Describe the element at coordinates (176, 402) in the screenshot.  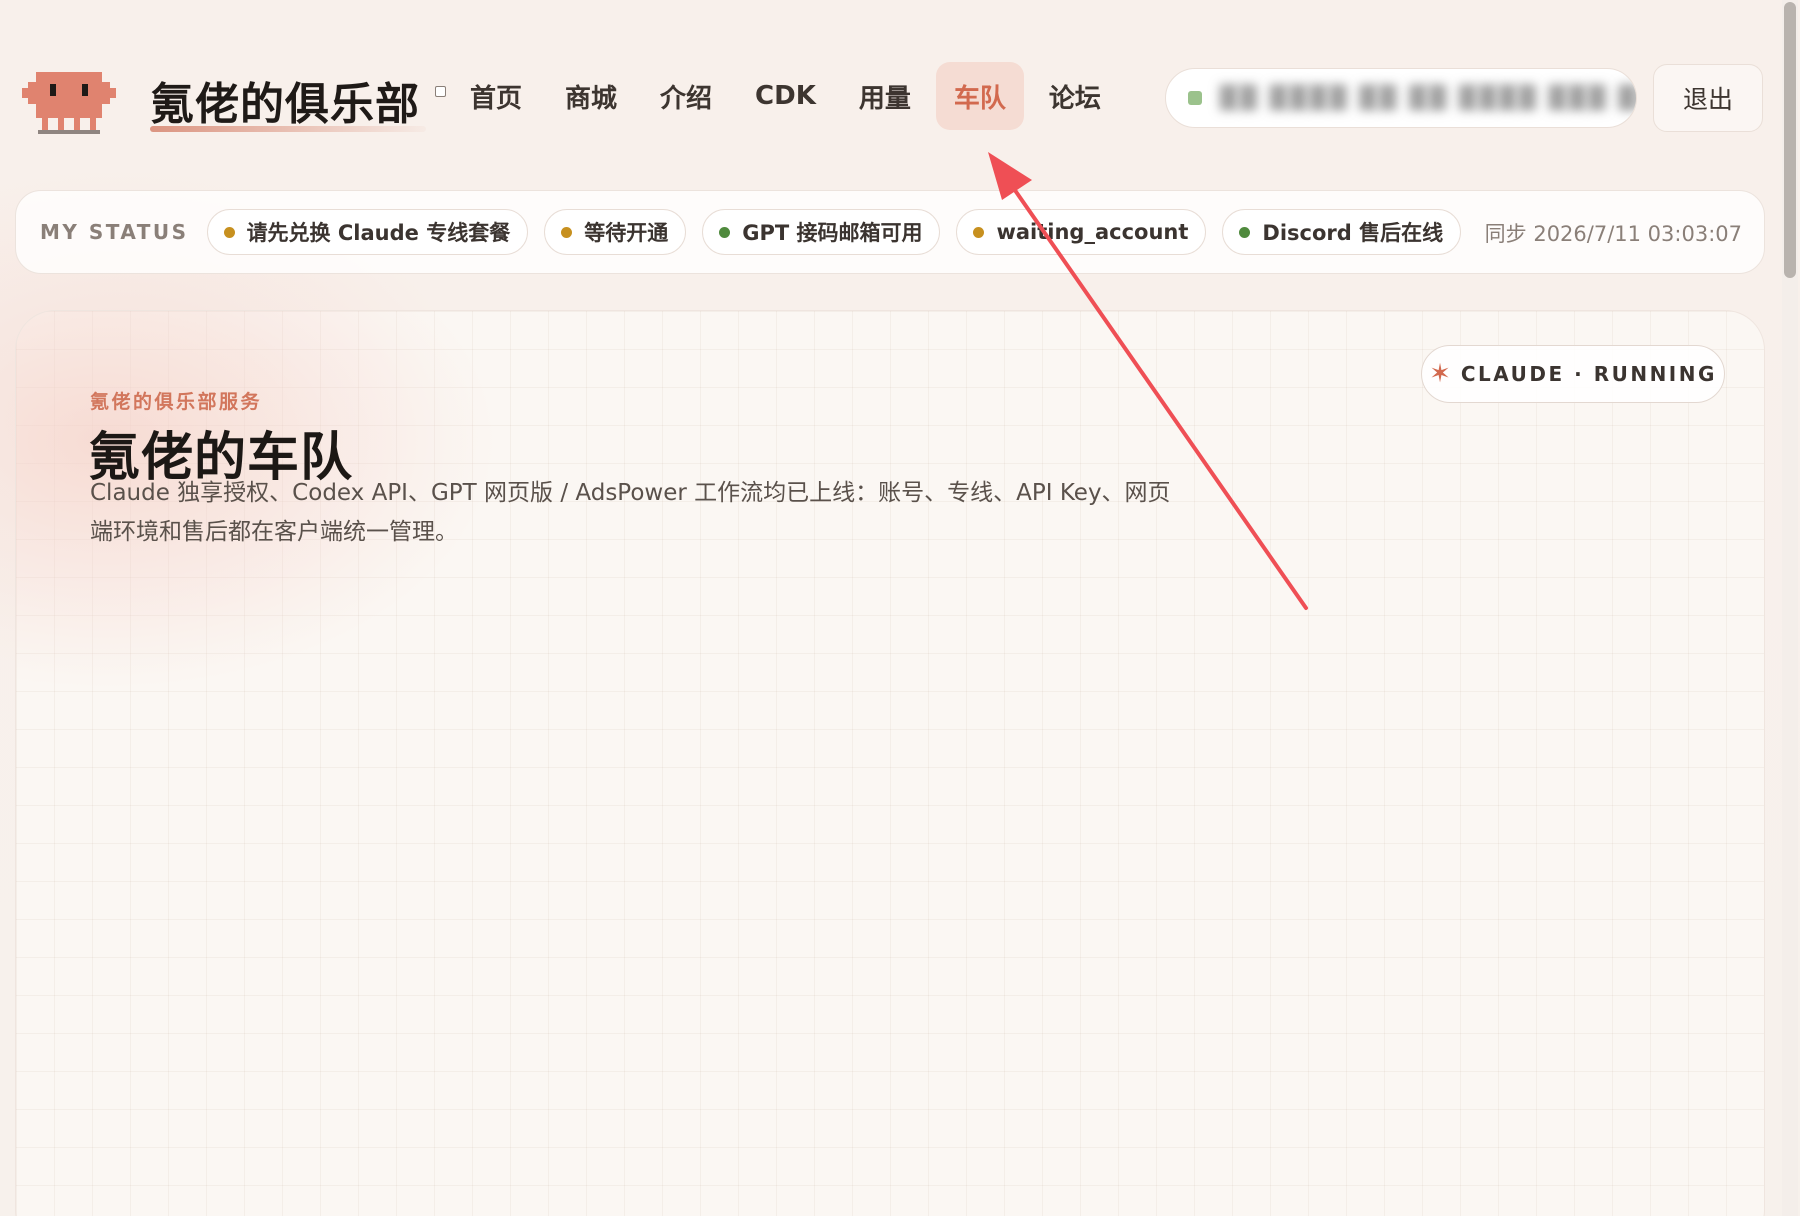
I see `section-eyebrow: 氪佬的俱乐部服务` at that location.